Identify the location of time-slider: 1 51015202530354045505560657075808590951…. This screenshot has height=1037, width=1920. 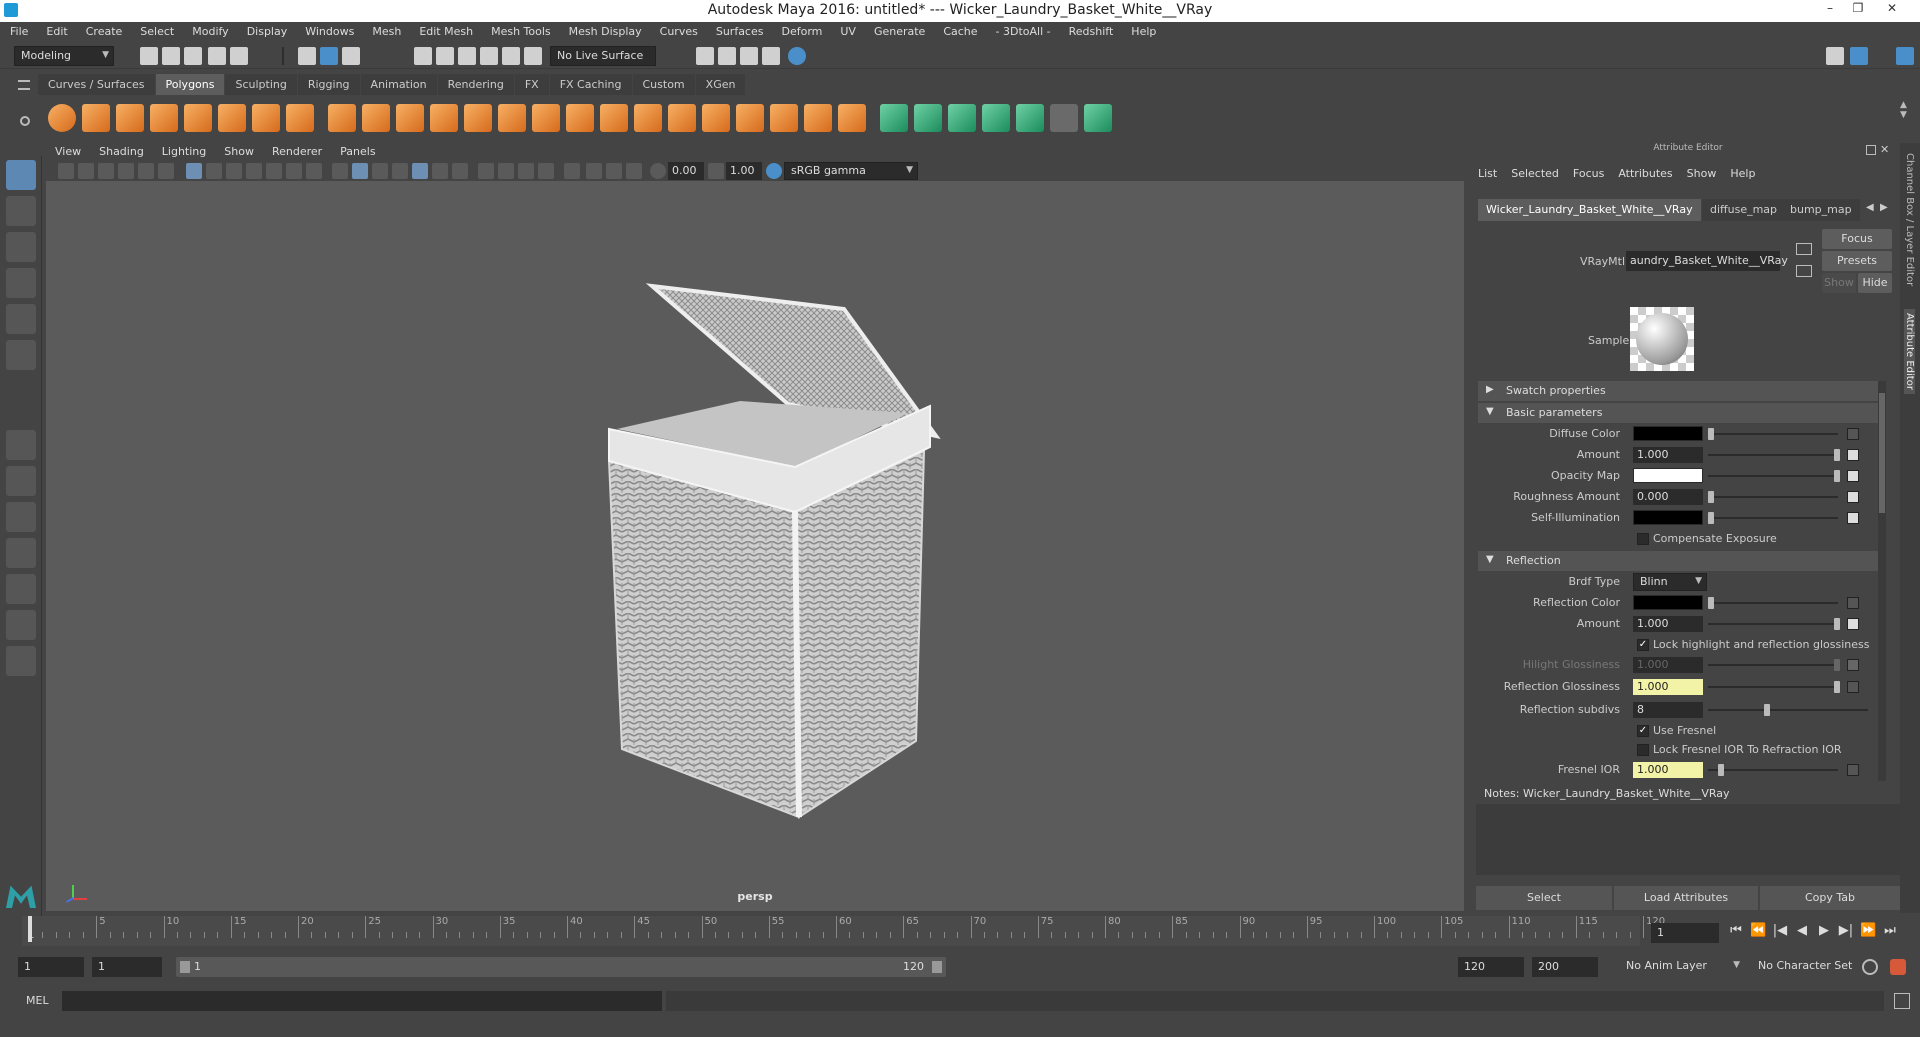
(843, 931).